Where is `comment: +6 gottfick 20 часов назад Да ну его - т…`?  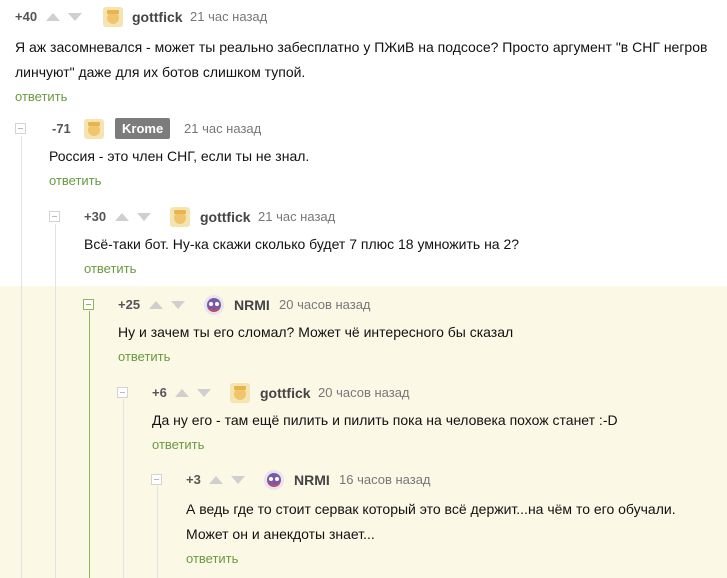
comment: +6 gottfick 20 часов назад Да ну его - т… is located at coordinates (418, 418).